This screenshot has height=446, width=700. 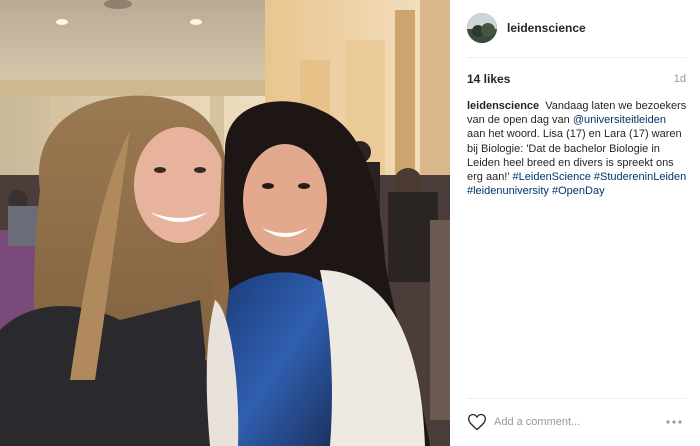 What do you see at coordinates (674, 422) in the screenshot?
I see `more-options-icon` at bounding box center [674, 422].